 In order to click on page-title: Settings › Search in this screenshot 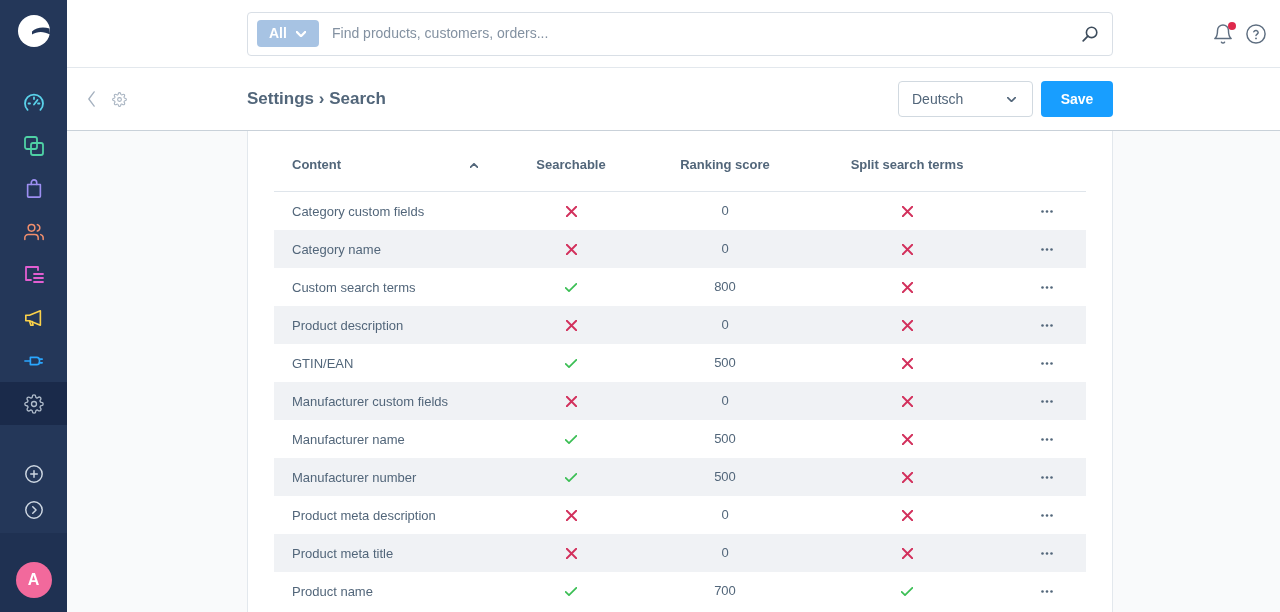, I will do `click(316, 99)`.